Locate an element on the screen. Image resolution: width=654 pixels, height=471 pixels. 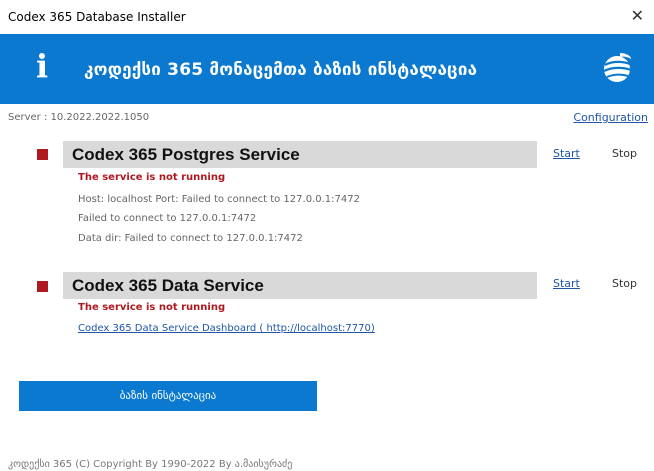
configuration-link: Configuration is located at coordinates (610, 117).